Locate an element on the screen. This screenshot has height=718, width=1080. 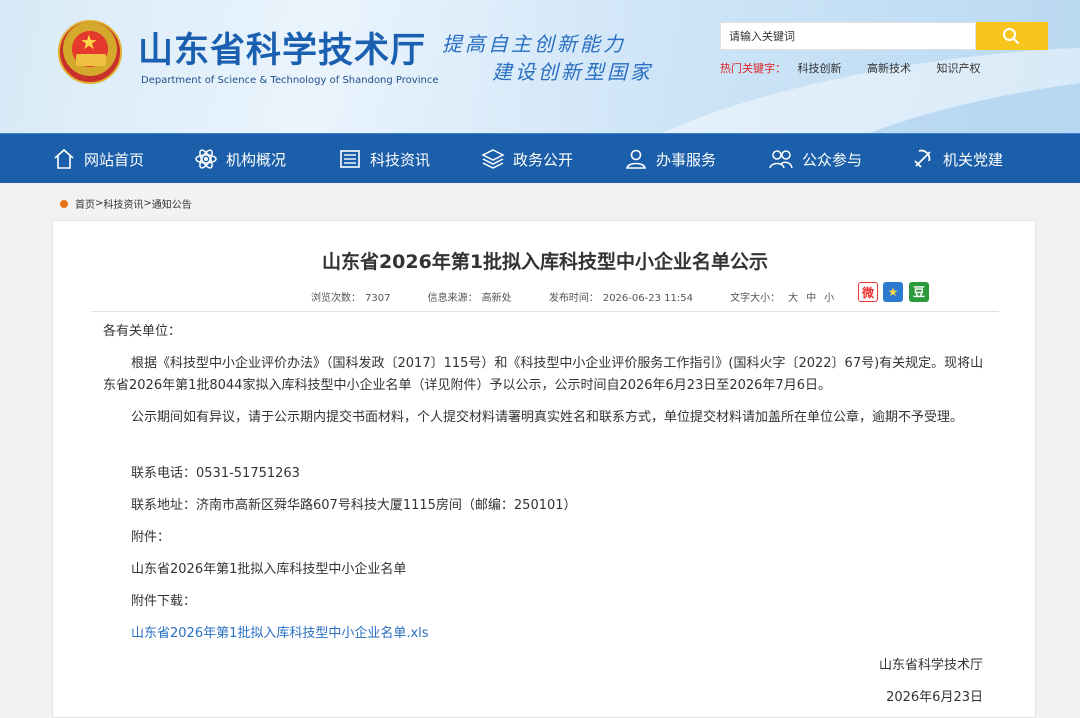
hot-keywords: 热门关键字： 科技创新 高新技术 知识产权 is located at coordinates (850, 68).